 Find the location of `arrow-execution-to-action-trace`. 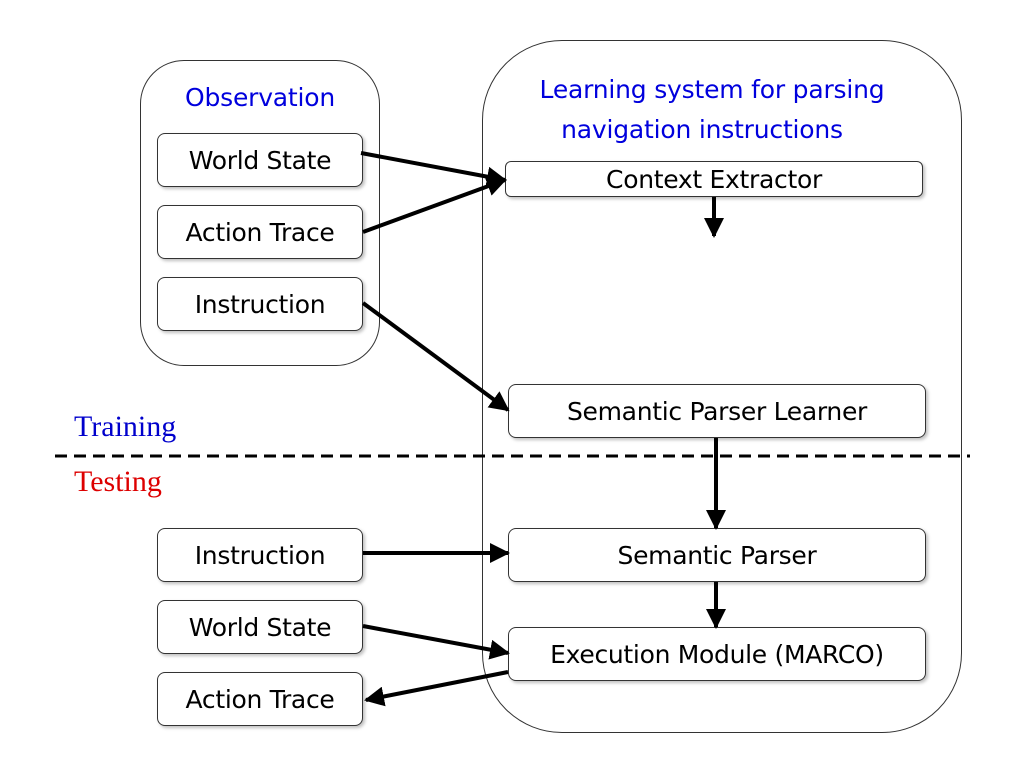

arrow-execution-to-action-trace is located at coordinates (436, 688).